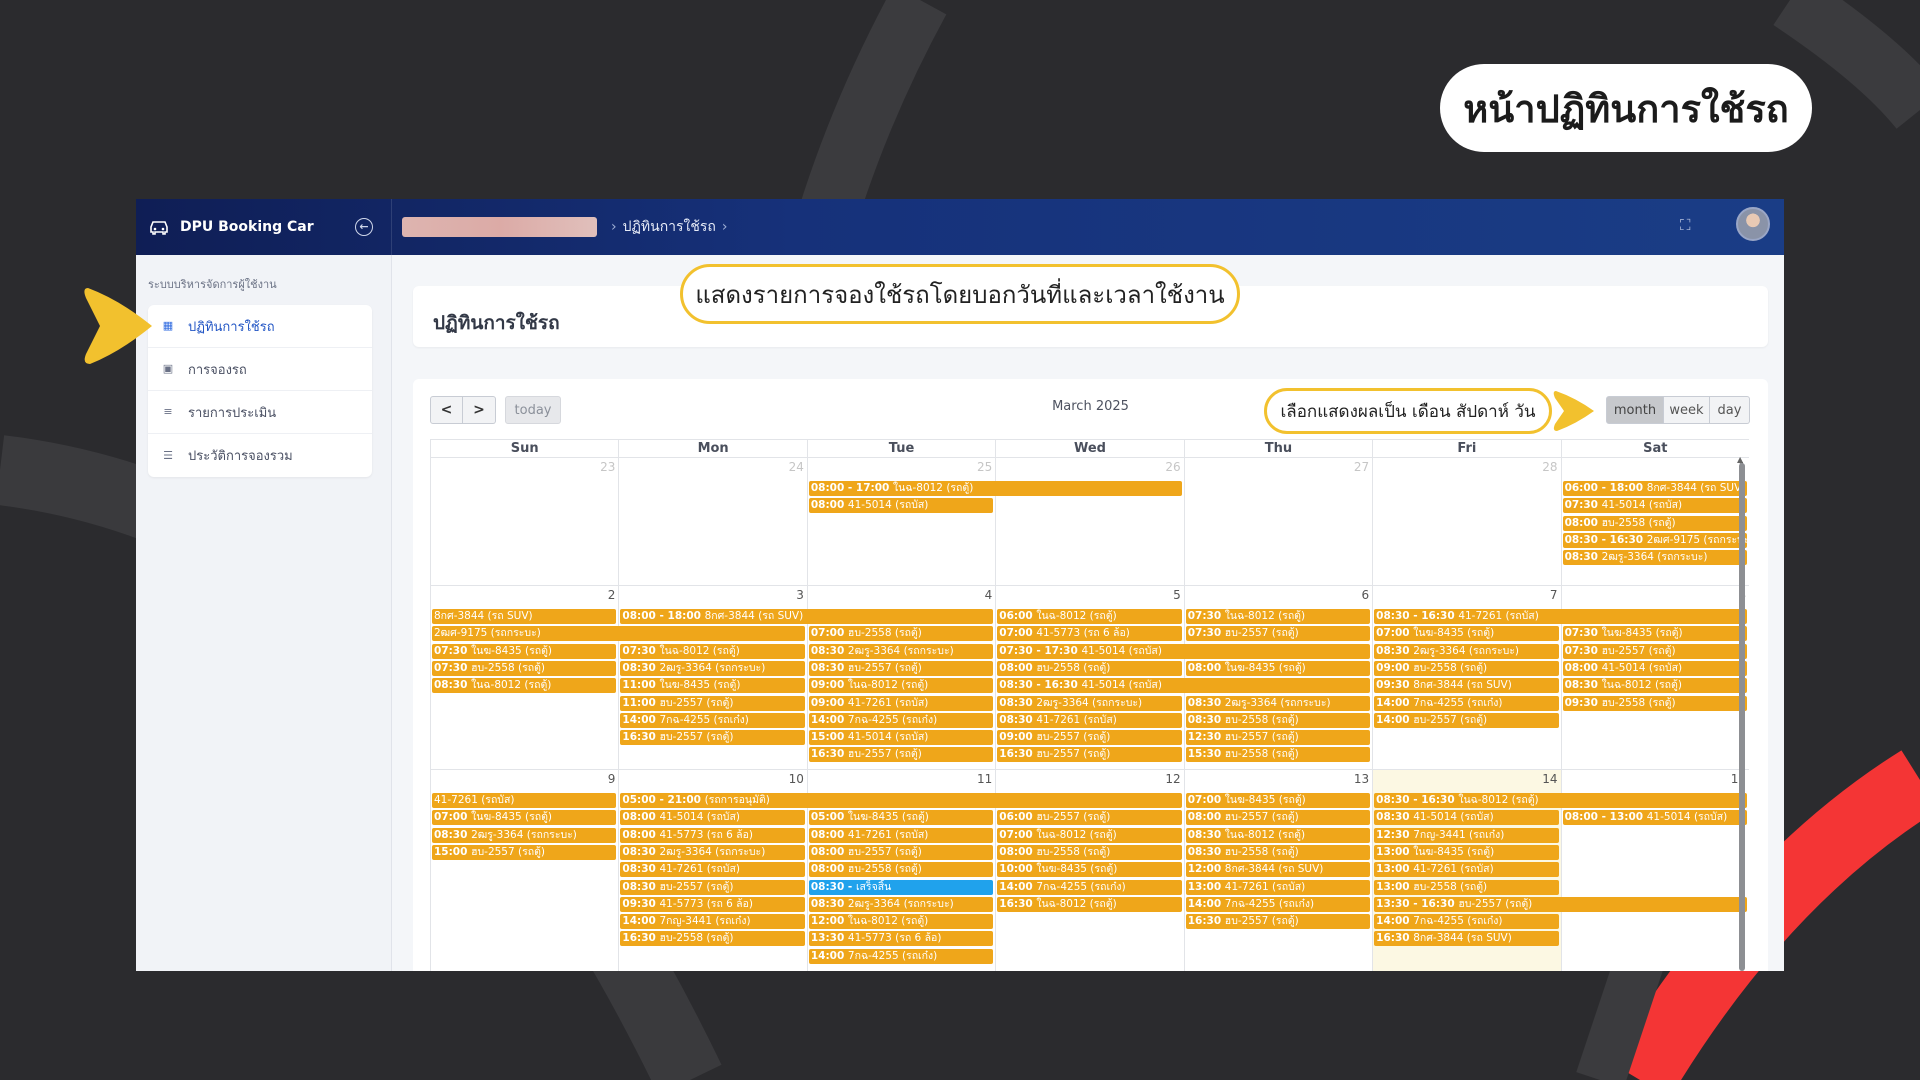 This screenshot has width=1920, height=1080. Describe the element at coordinates (989, 595) in the screenshot. I see `day-number: 4` at that location.